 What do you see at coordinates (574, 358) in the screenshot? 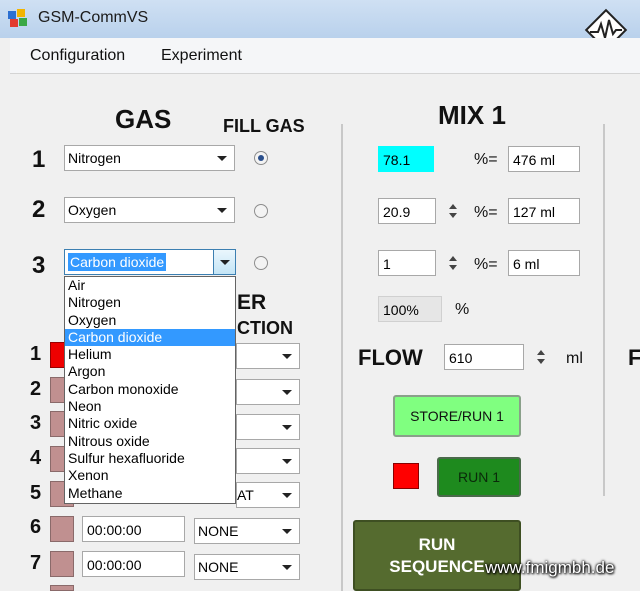
I see `flow-unit: ml` at bounding box center [574, 358].